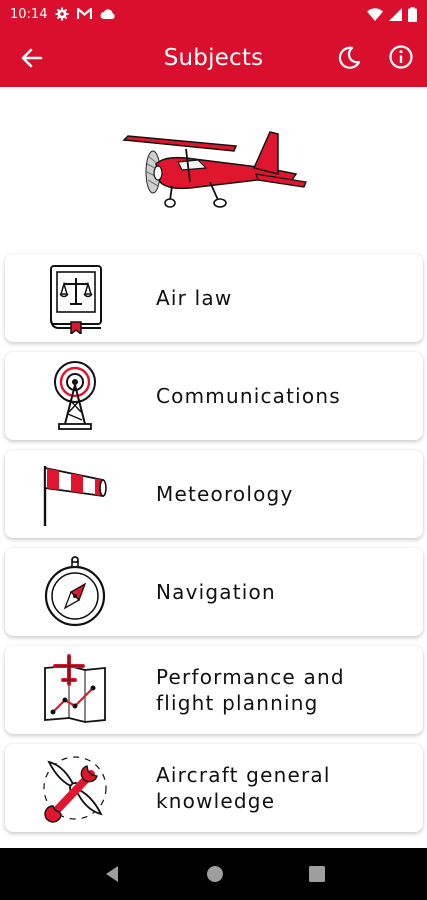 The height and width of the screenshot is (900, 427). What do you see at coordinates (225, 494) in the screenshot?
I see `subject-label: Meteorology` at bounding box center [225, 494].